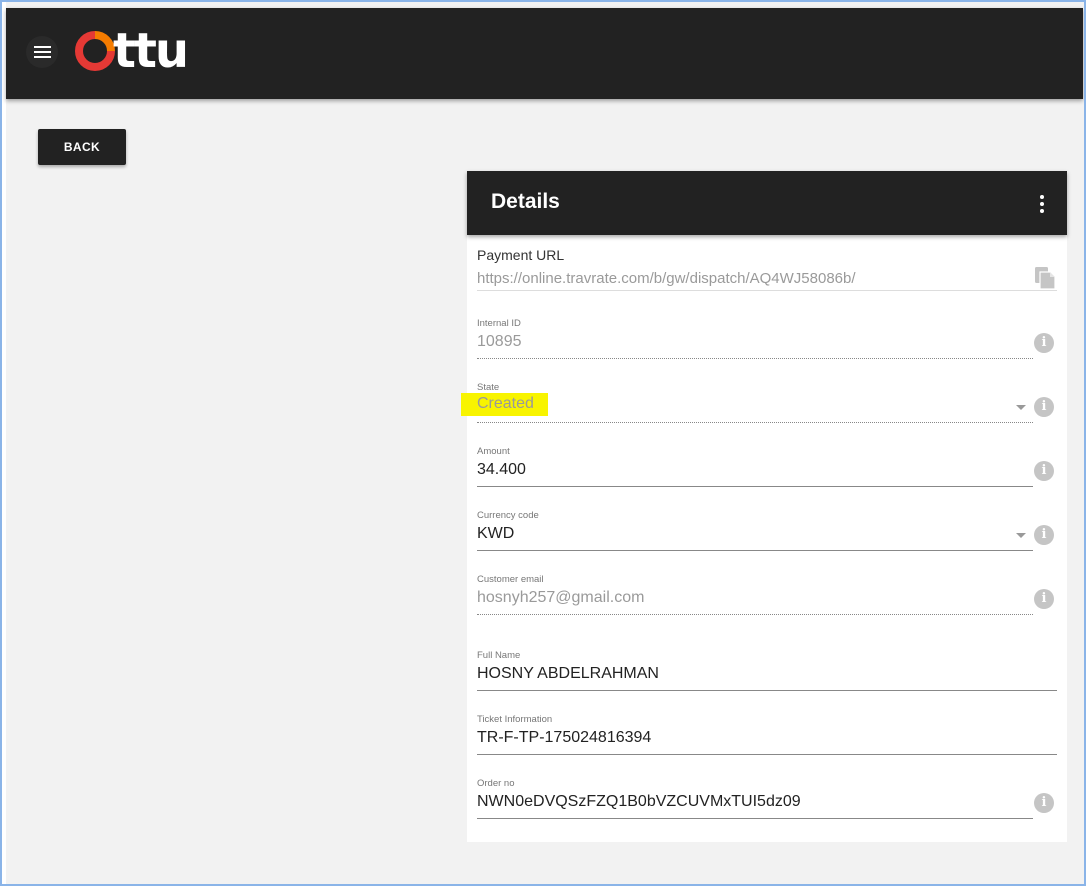 The image size is (1086, 886). What do you see at coordinates (755, 614) in the screenshot?
I see `customer-email-underline` at bounding box center [755, 614].